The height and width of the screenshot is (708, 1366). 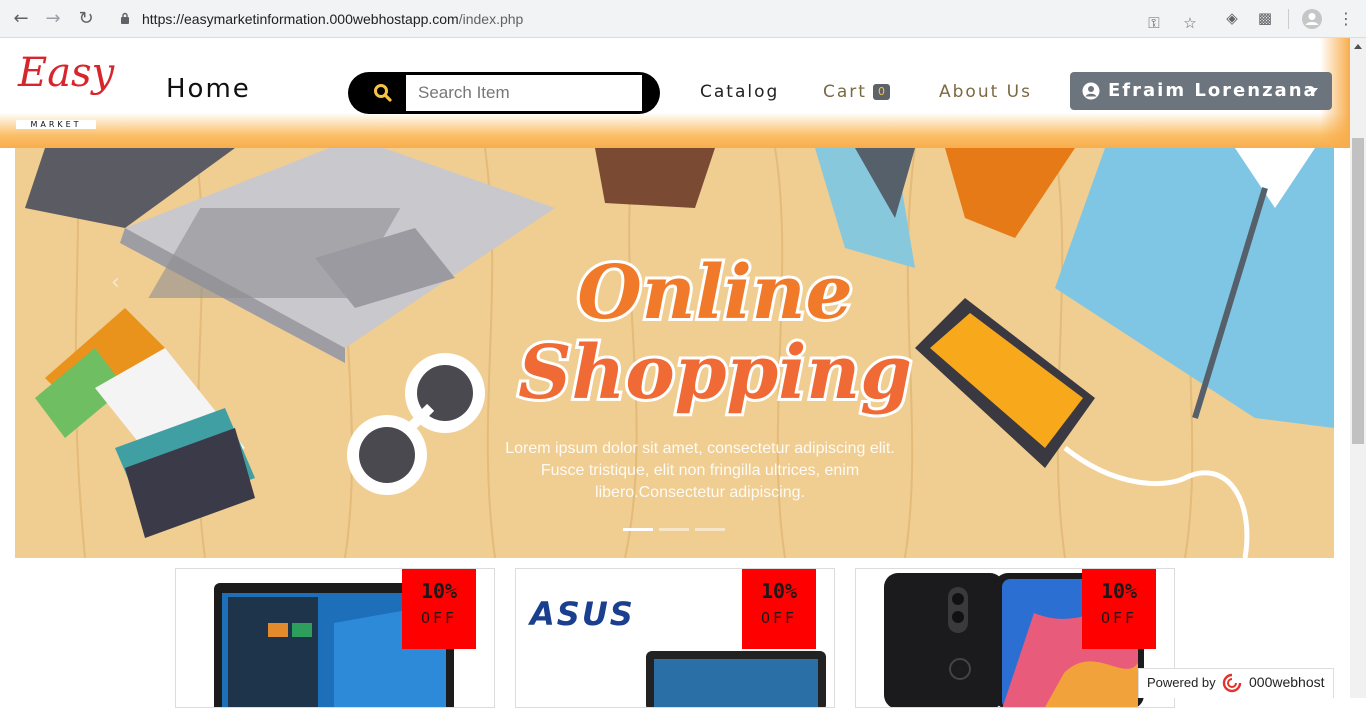 What do you see at coordinates (1154, 23) in the screenshot?
I see `key-icon: ⚿` at bounding box center [1154, 23].